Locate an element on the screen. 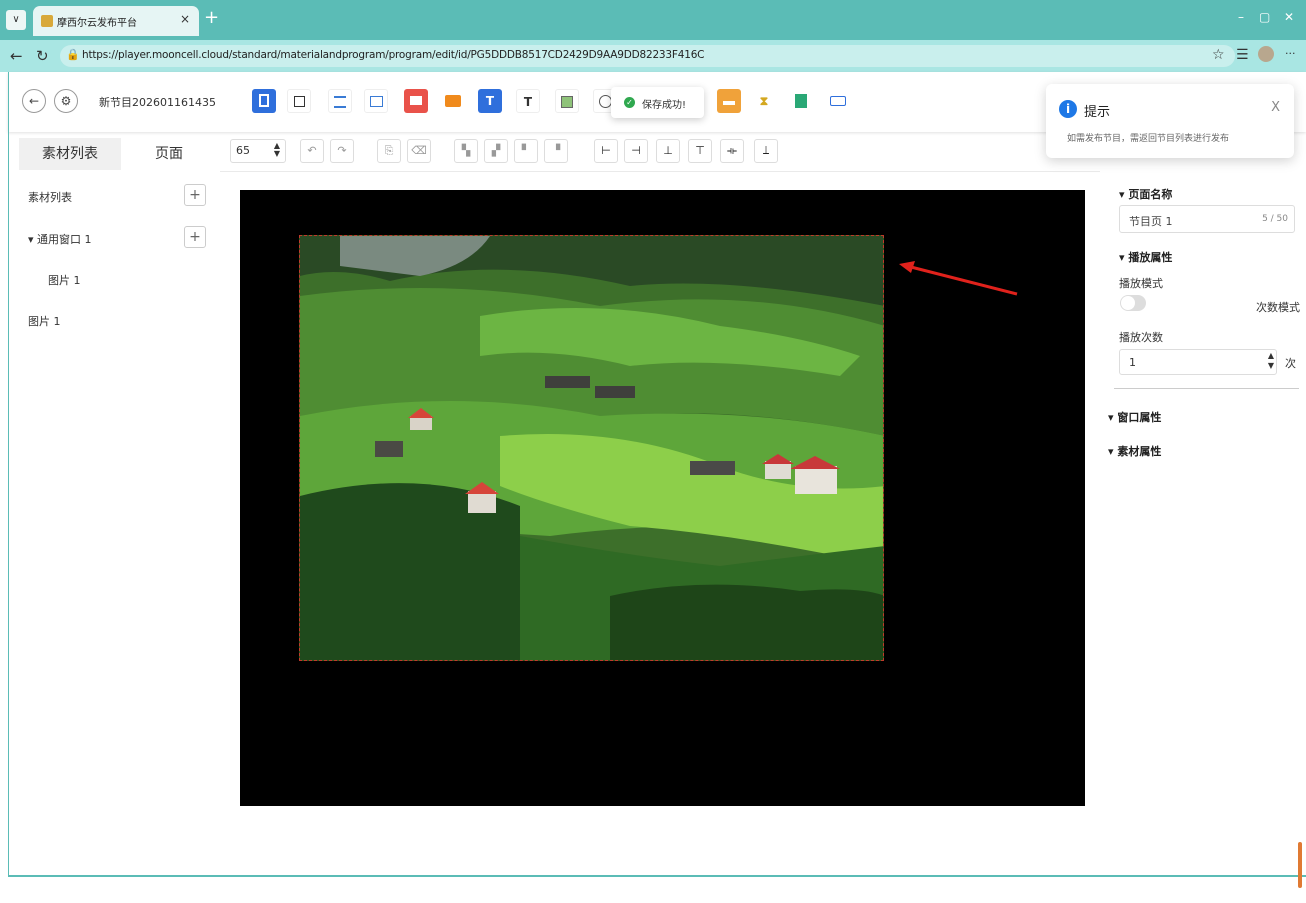  add-material-button: + is located at coordinates (195, 195).